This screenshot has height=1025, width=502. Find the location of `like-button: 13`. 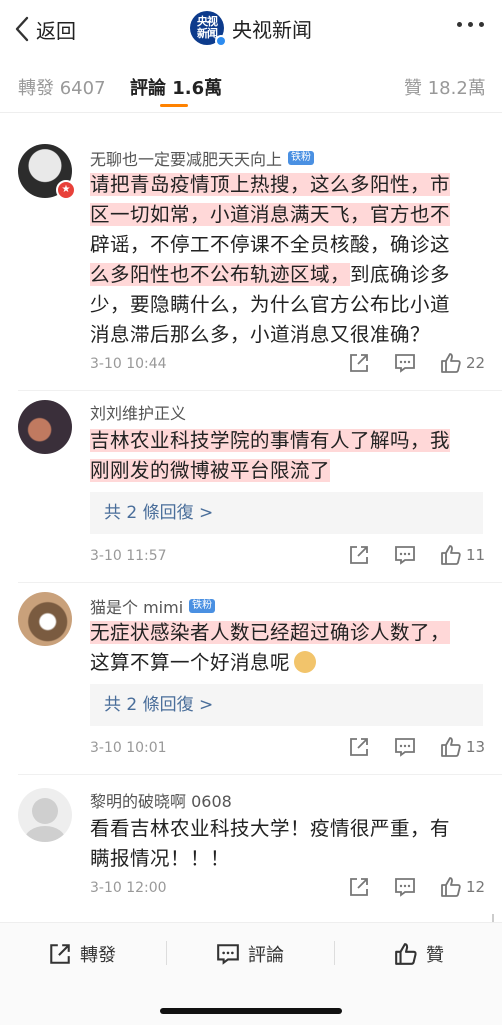

like-button: 13 is located at coordinates (462, 747).